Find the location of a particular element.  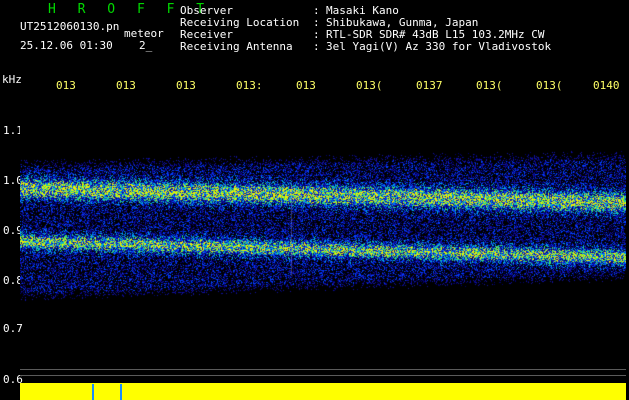

y-tick-label: 0.7 is located at coordinates (13, 328).